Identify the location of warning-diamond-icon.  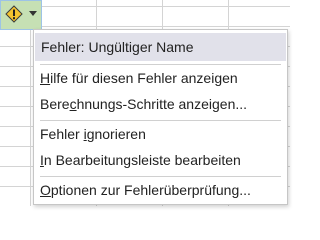
(14, 14).